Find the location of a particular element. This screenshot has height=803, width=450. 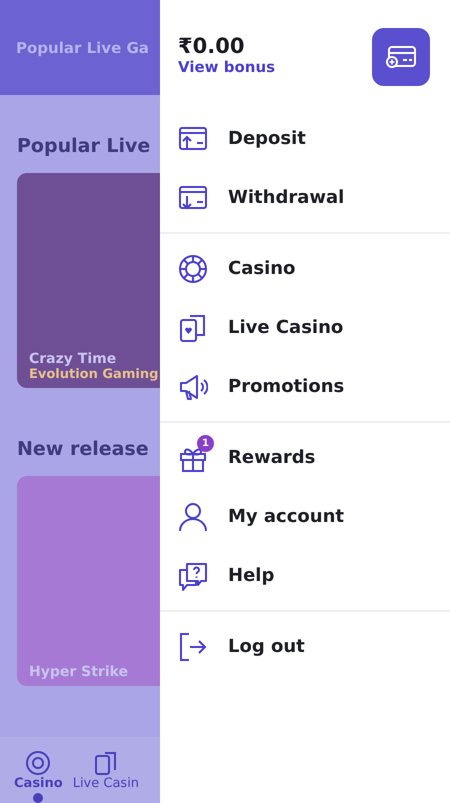

wallet-icon is located at coordinates (401, 57).